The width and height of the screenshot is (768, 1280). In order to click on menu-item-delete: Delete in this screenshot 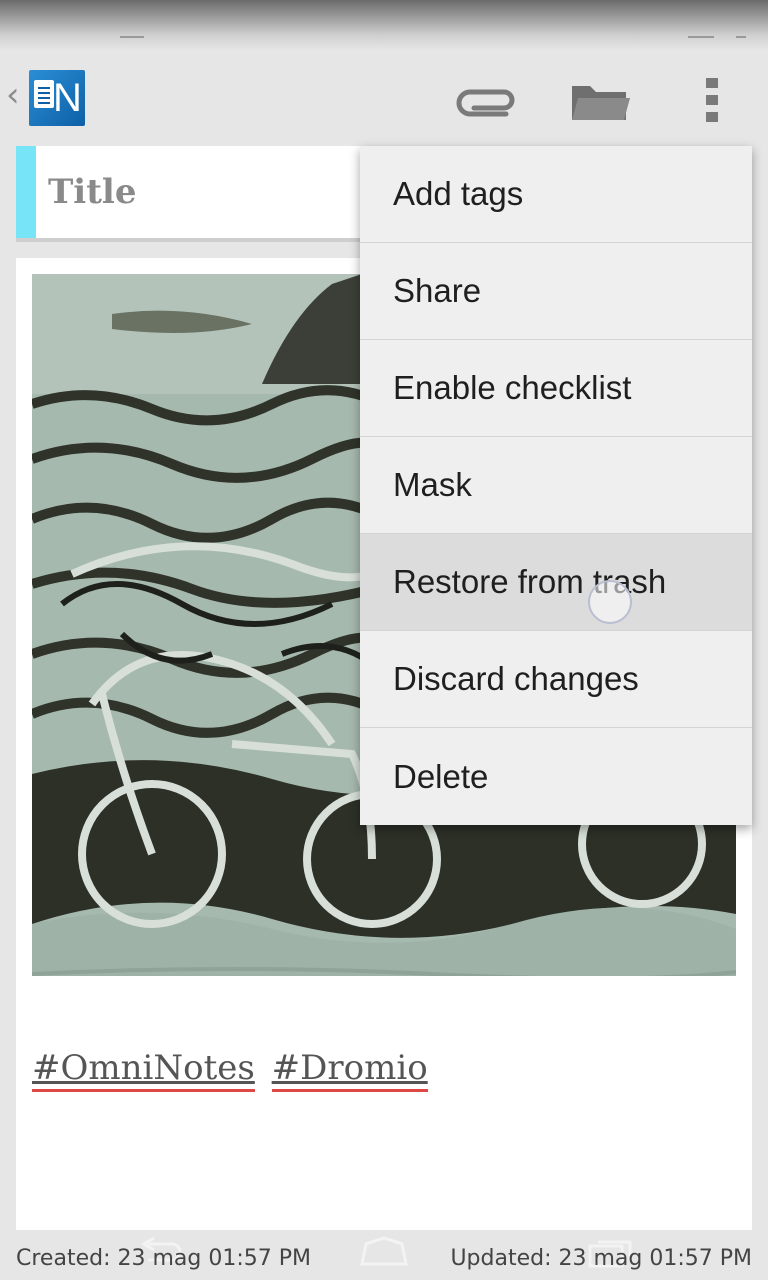, I will do `click(556, 776)`.